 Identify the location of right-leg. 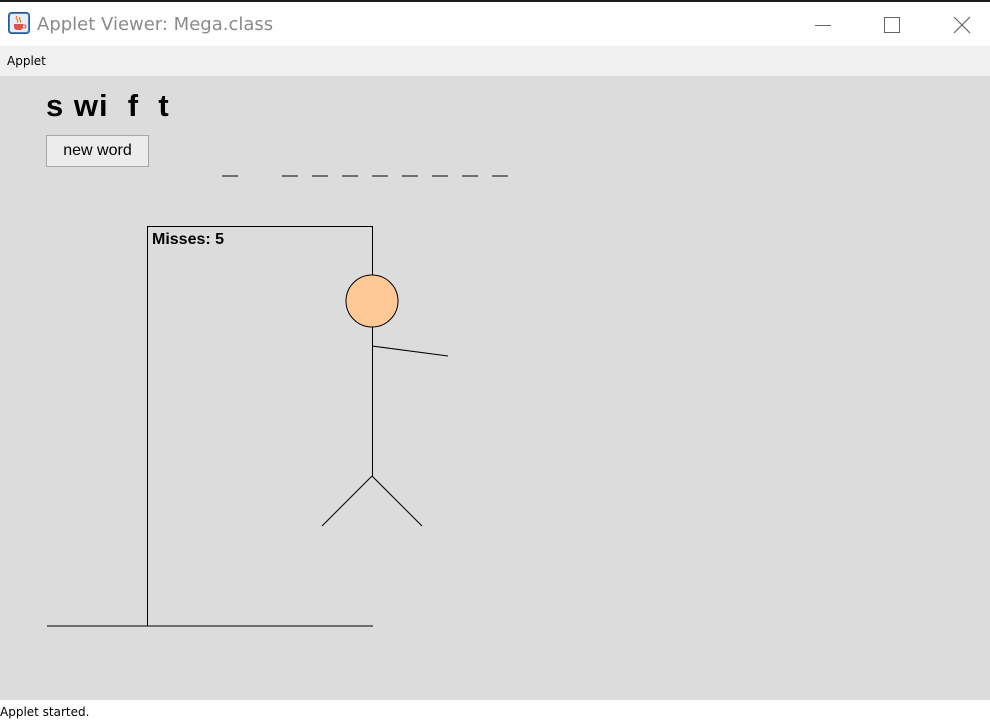
(397, 501).